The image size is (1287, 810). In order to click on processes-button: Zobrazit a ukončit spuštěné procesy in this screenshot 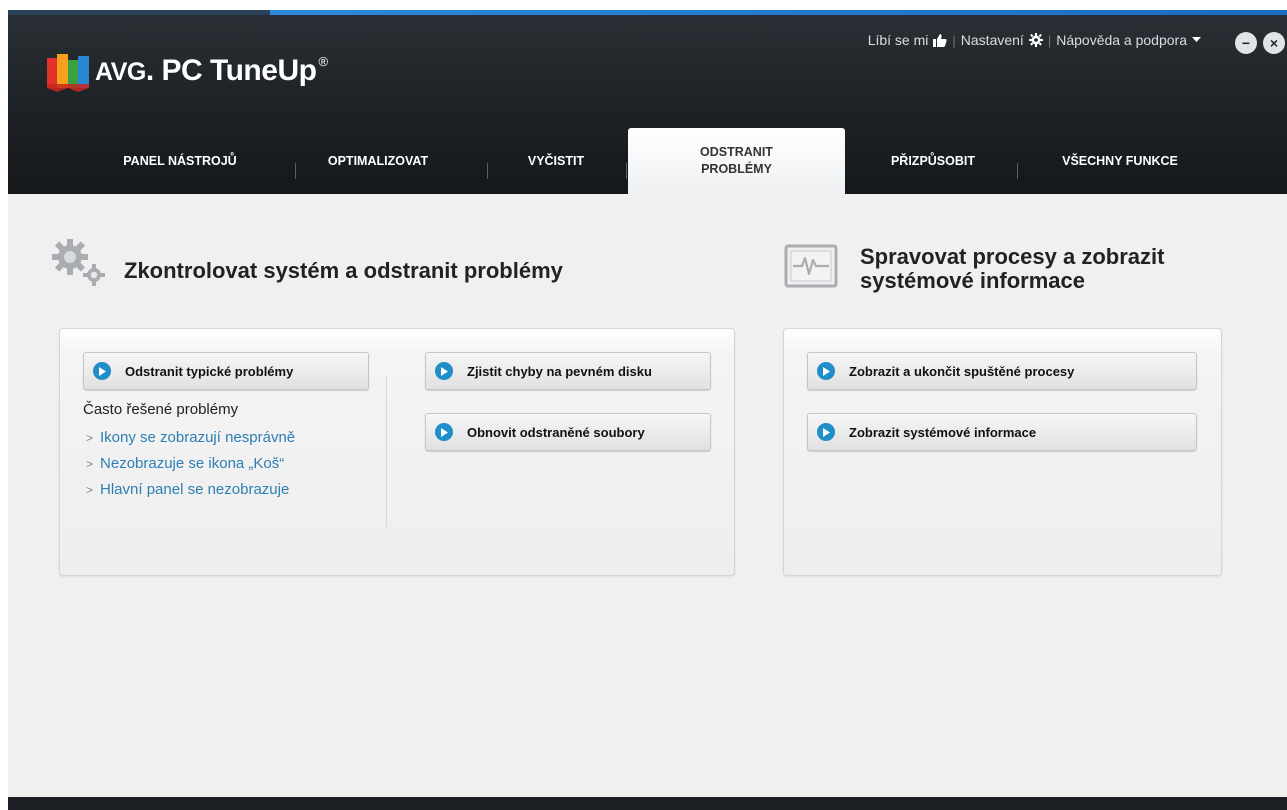, I will do `click(1002, 371)`.